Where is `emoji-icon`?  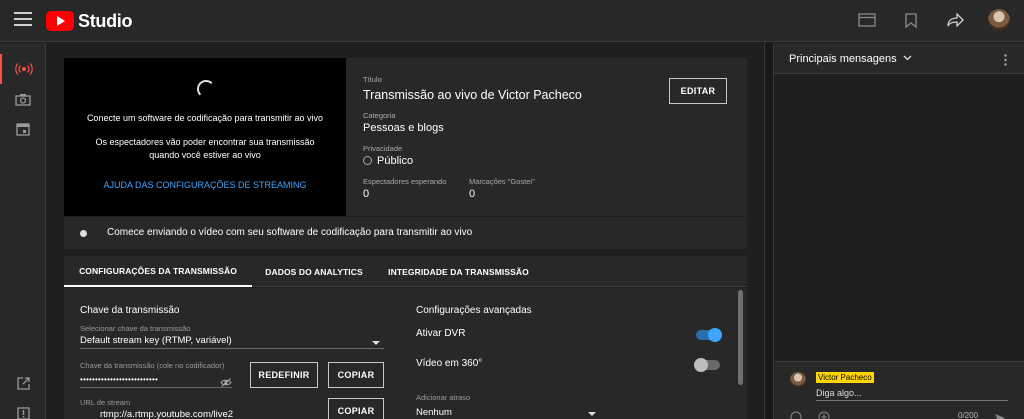 emoji-icon is located at coordinates (796, 414).